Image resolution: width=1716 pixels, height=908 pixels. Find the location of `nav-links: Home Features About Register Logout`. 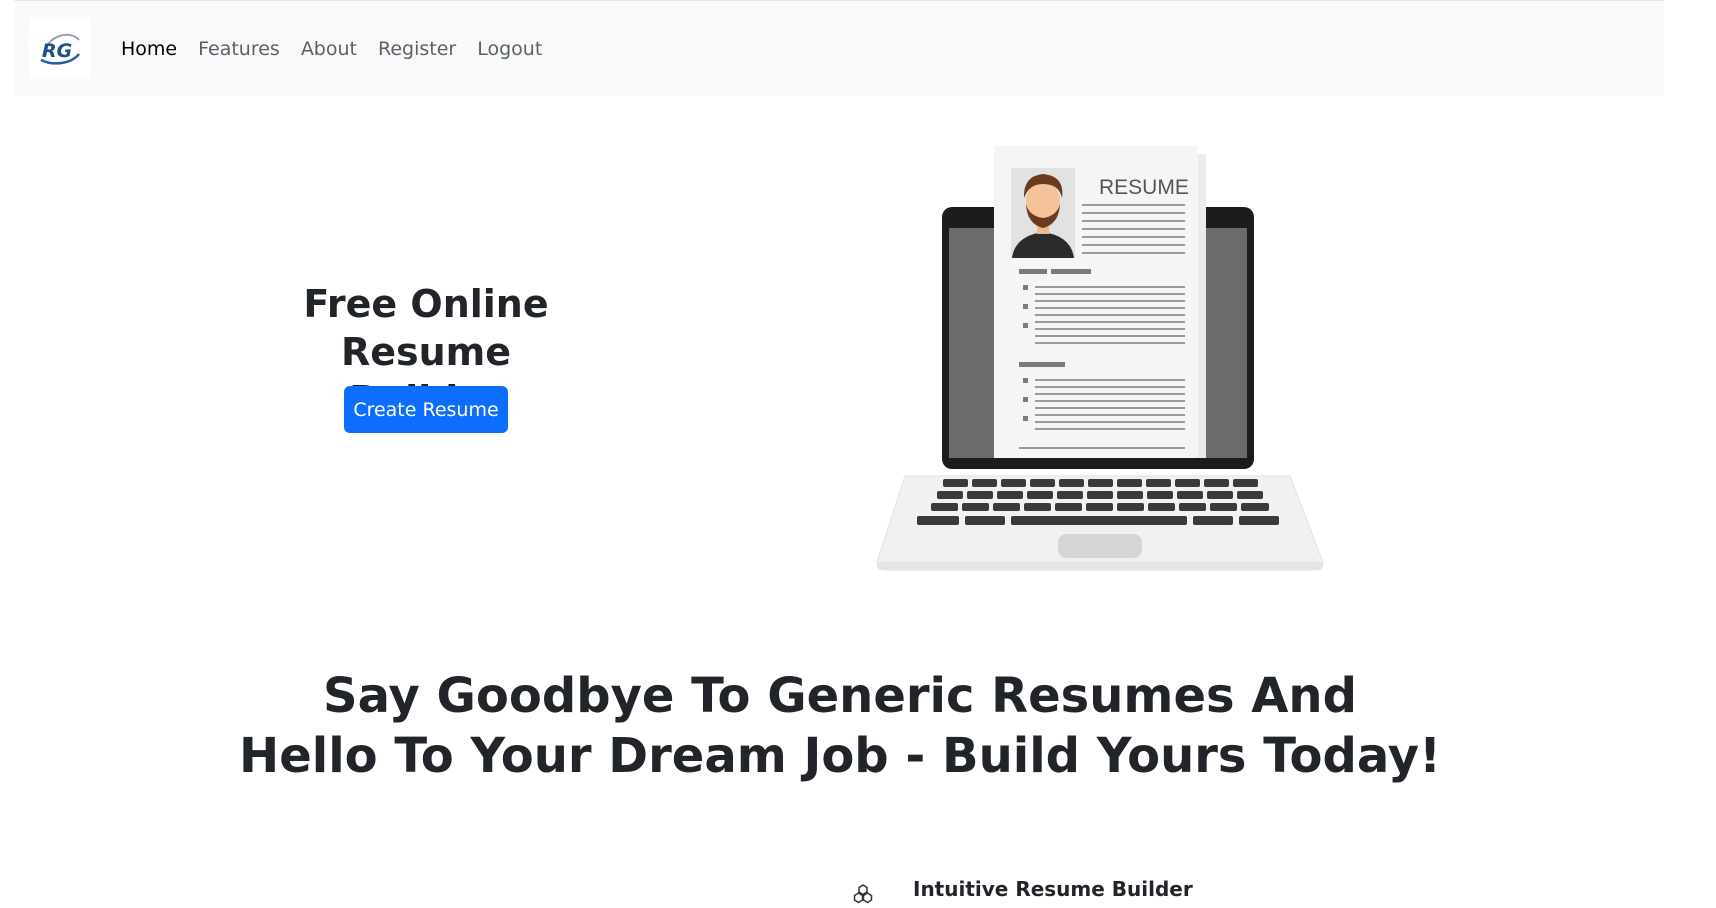

nav-links: Home Features About Register Logout is located at coordinates (342, 49).